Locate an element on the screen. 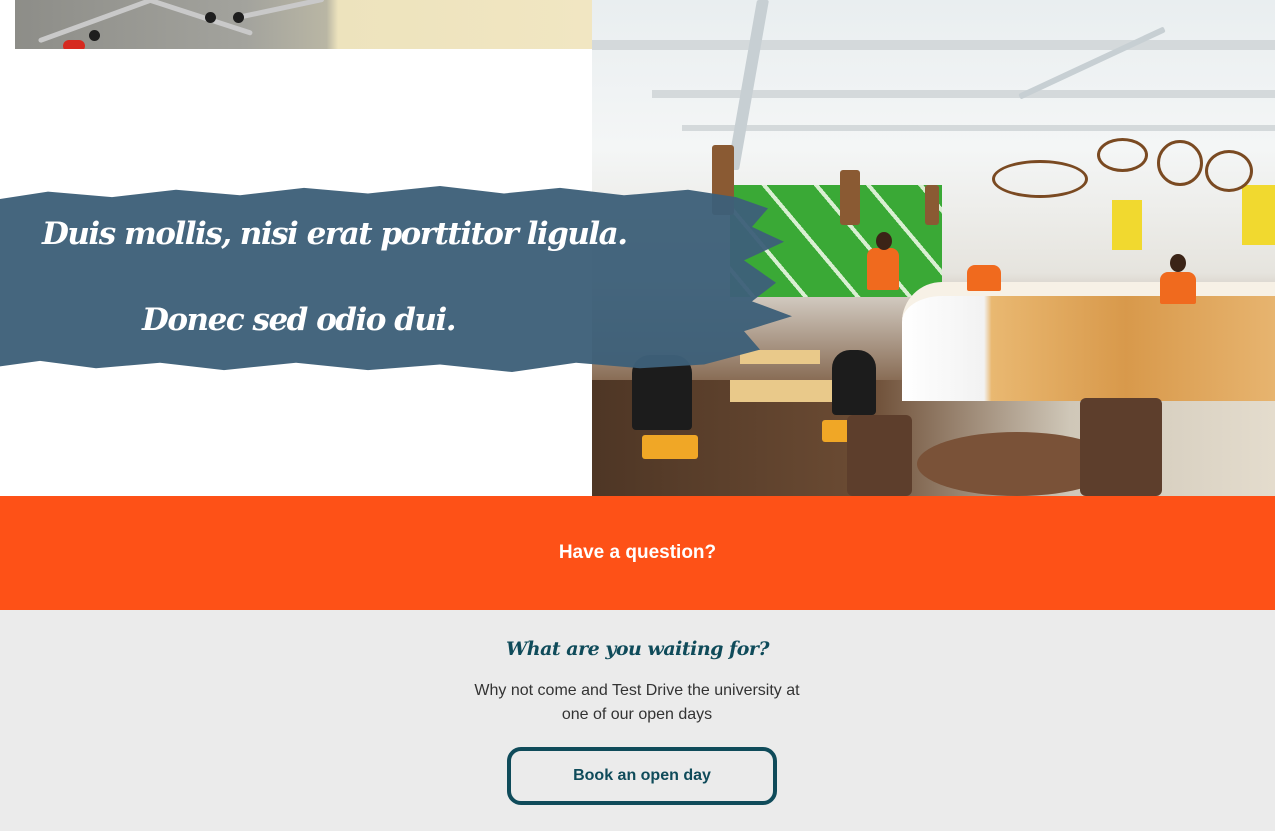 This screenshot has height=831, width=1275. brush-banner is located at coordinates (396, 279).